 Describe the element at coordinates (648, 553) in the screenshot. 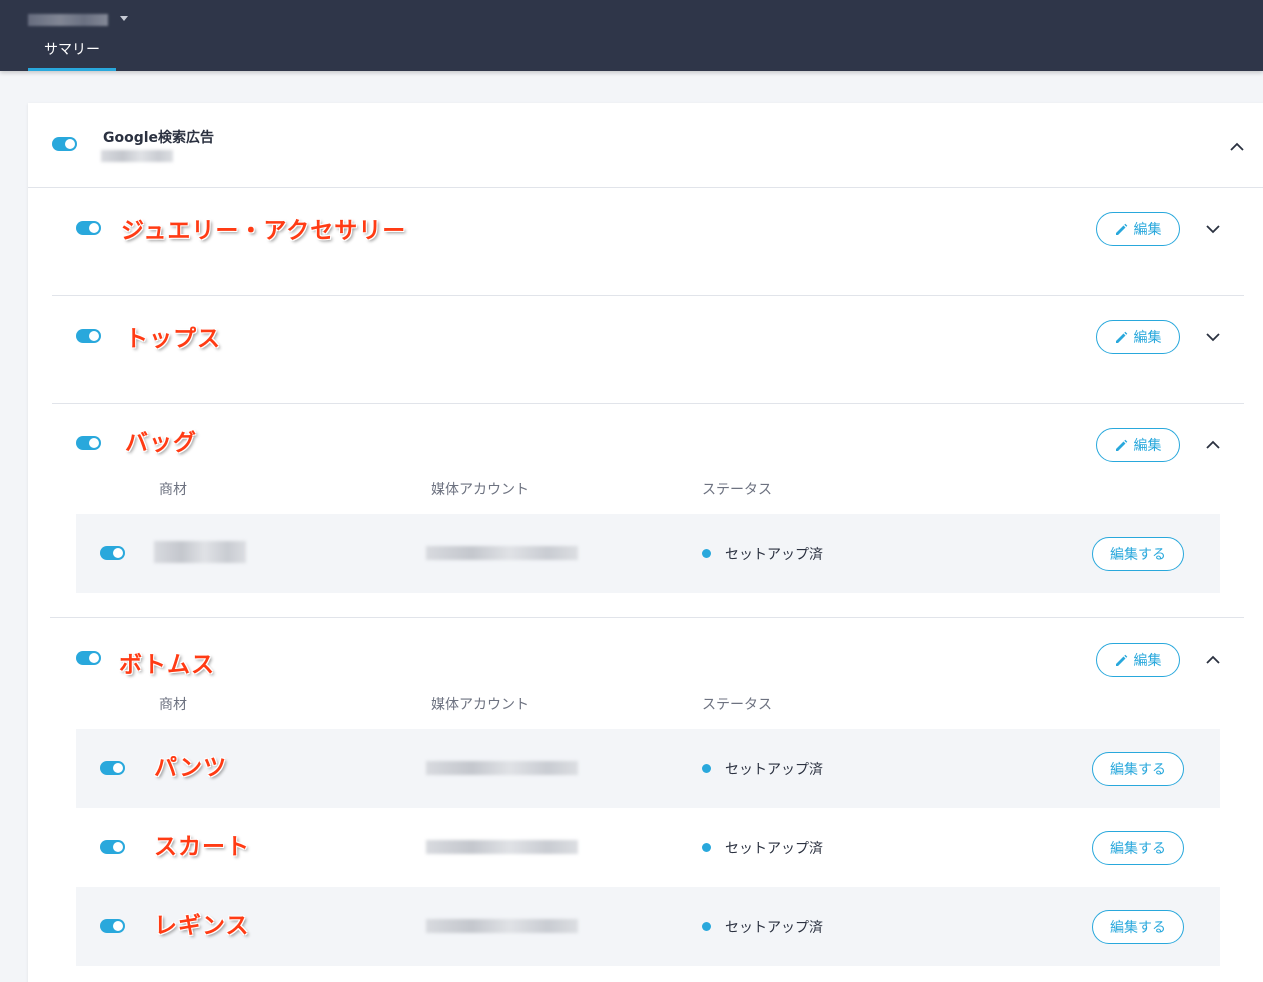

I see `table-row: セットアップ済 編集する` at that location.